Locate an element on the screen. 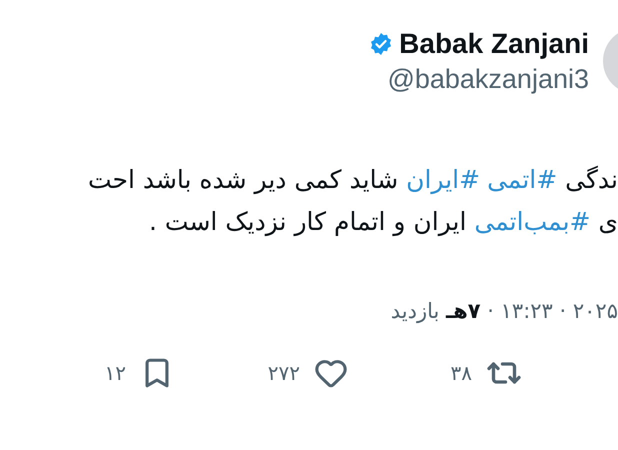 The image size is (618, 450). tweet-meta: ۲۰۲۵ · ۱۳:۲۳ · ۷هـ بازدید is located at coordinates (504, 311).